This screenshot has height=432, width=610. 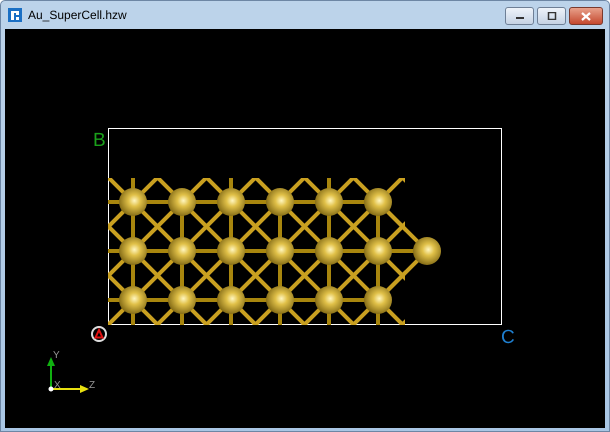 I want to click on axis-triad-drawing, so click(x=68, y=375).